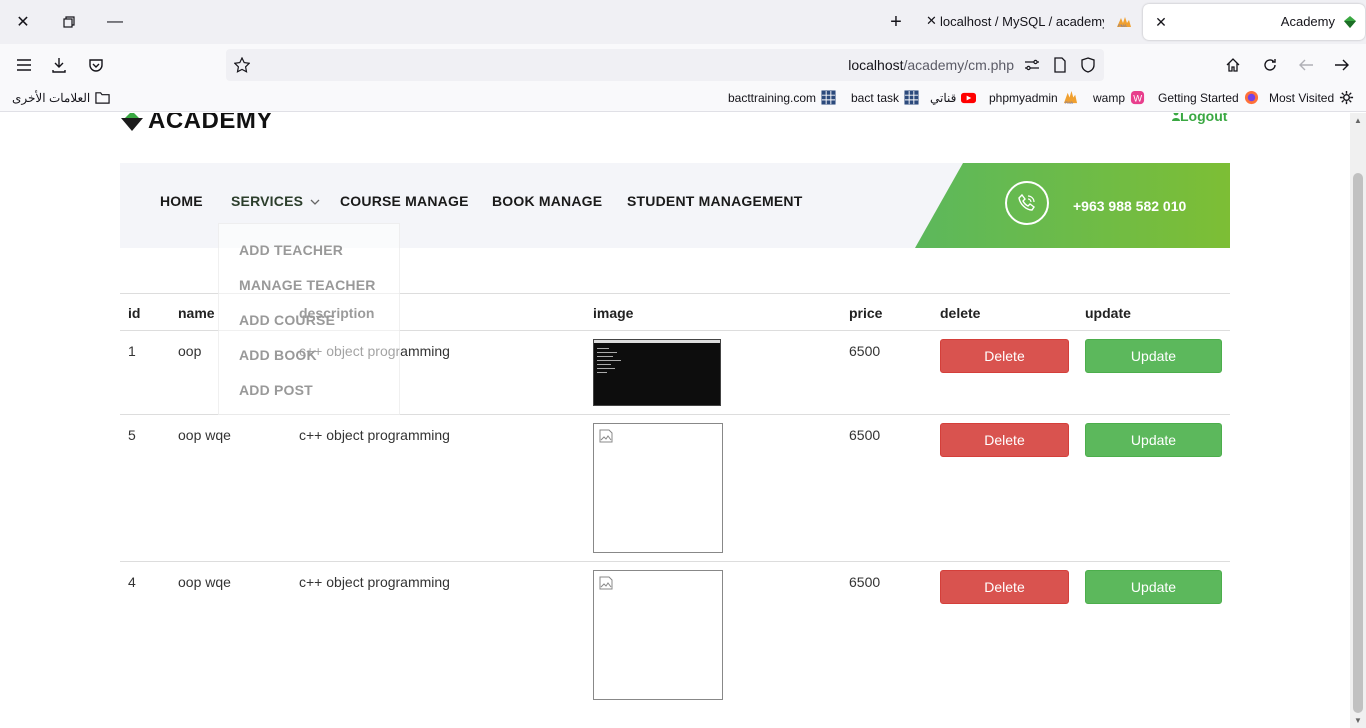 Image resolution: width=1366 pixels, height=728 pixels. Describe the element at coordinates (1060, 65) in the screenshot. I see `reader-view-icon` at that location.